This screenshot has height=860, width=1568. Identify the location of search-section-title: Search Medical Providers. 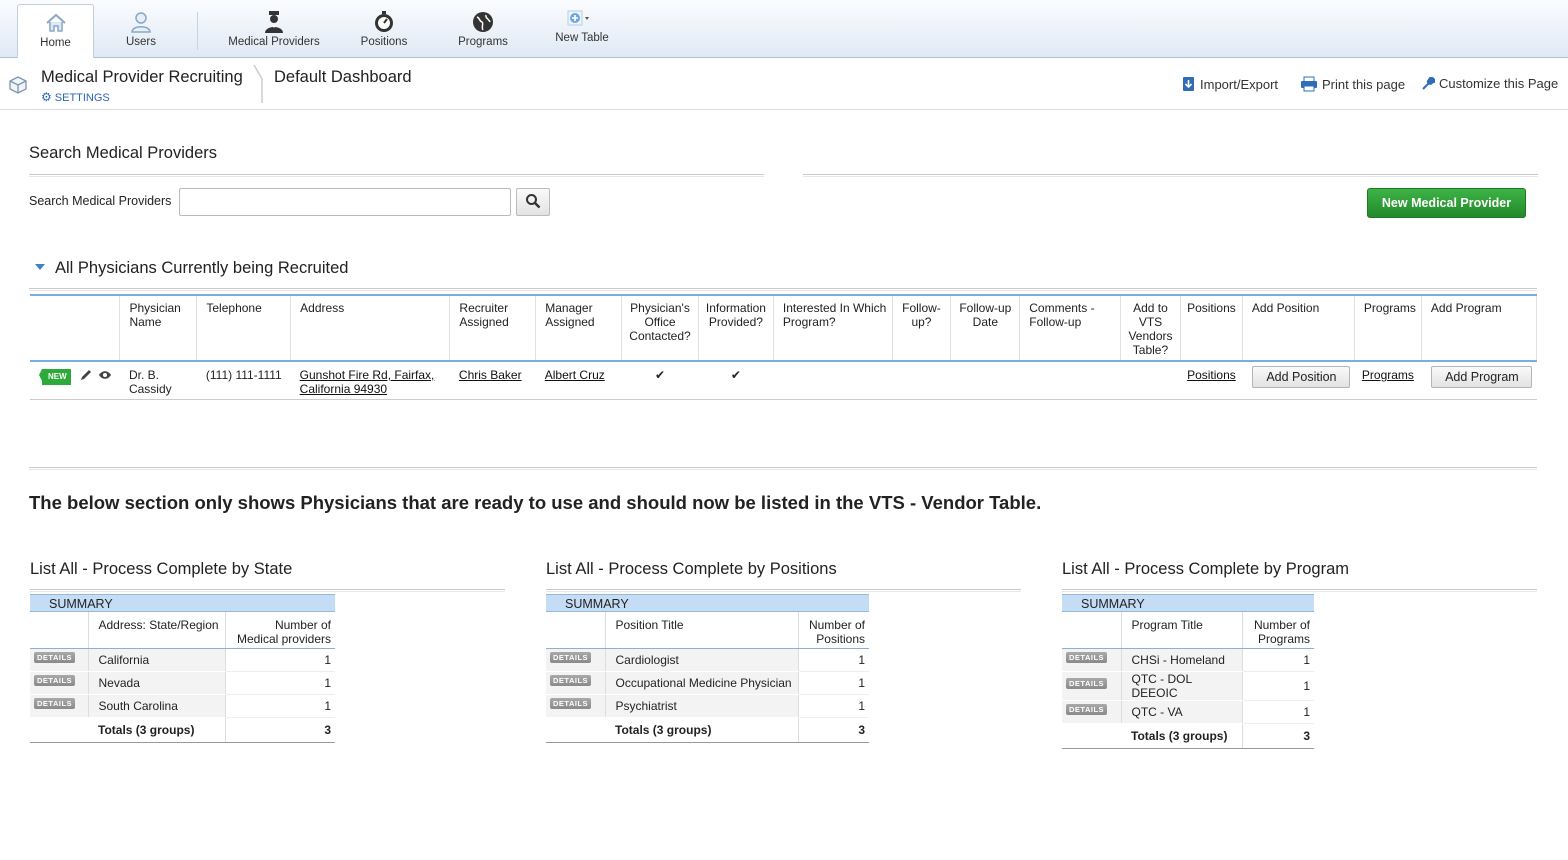
(123, 153).